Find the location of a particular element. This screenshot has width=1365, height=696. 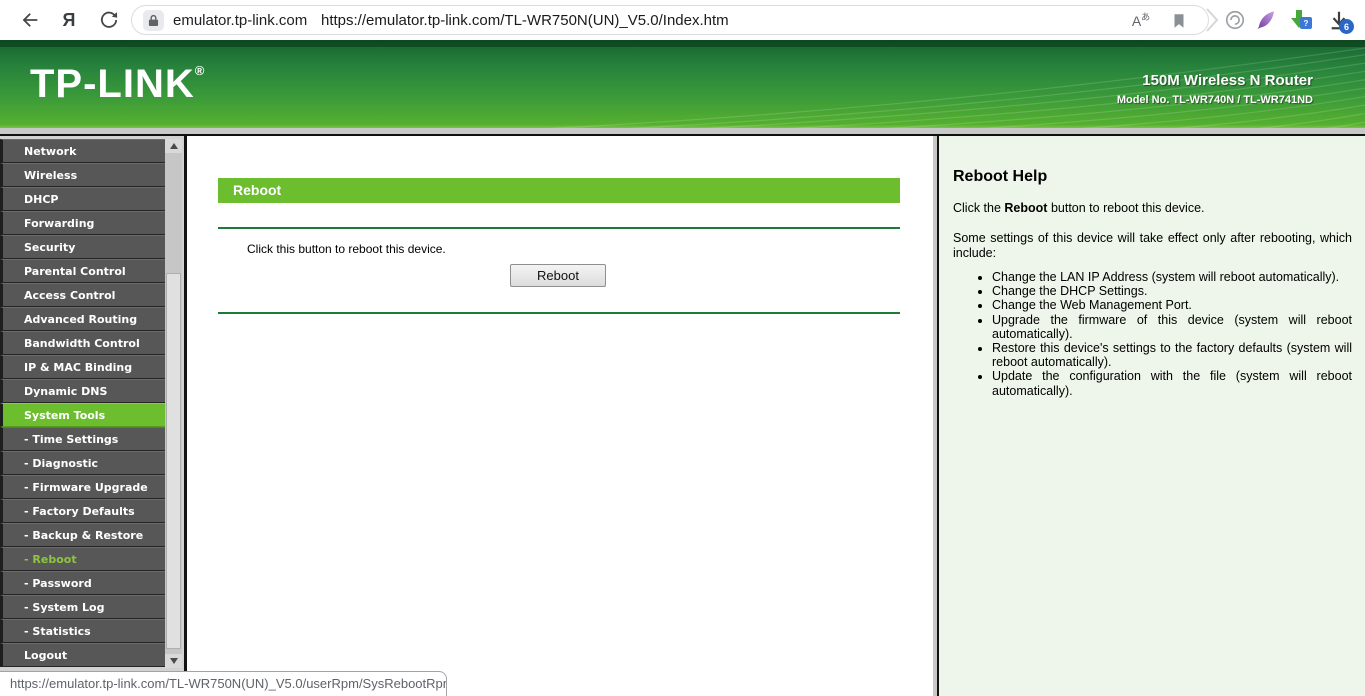

scrollbar-up-arrow is located at coordinates (173, 146).